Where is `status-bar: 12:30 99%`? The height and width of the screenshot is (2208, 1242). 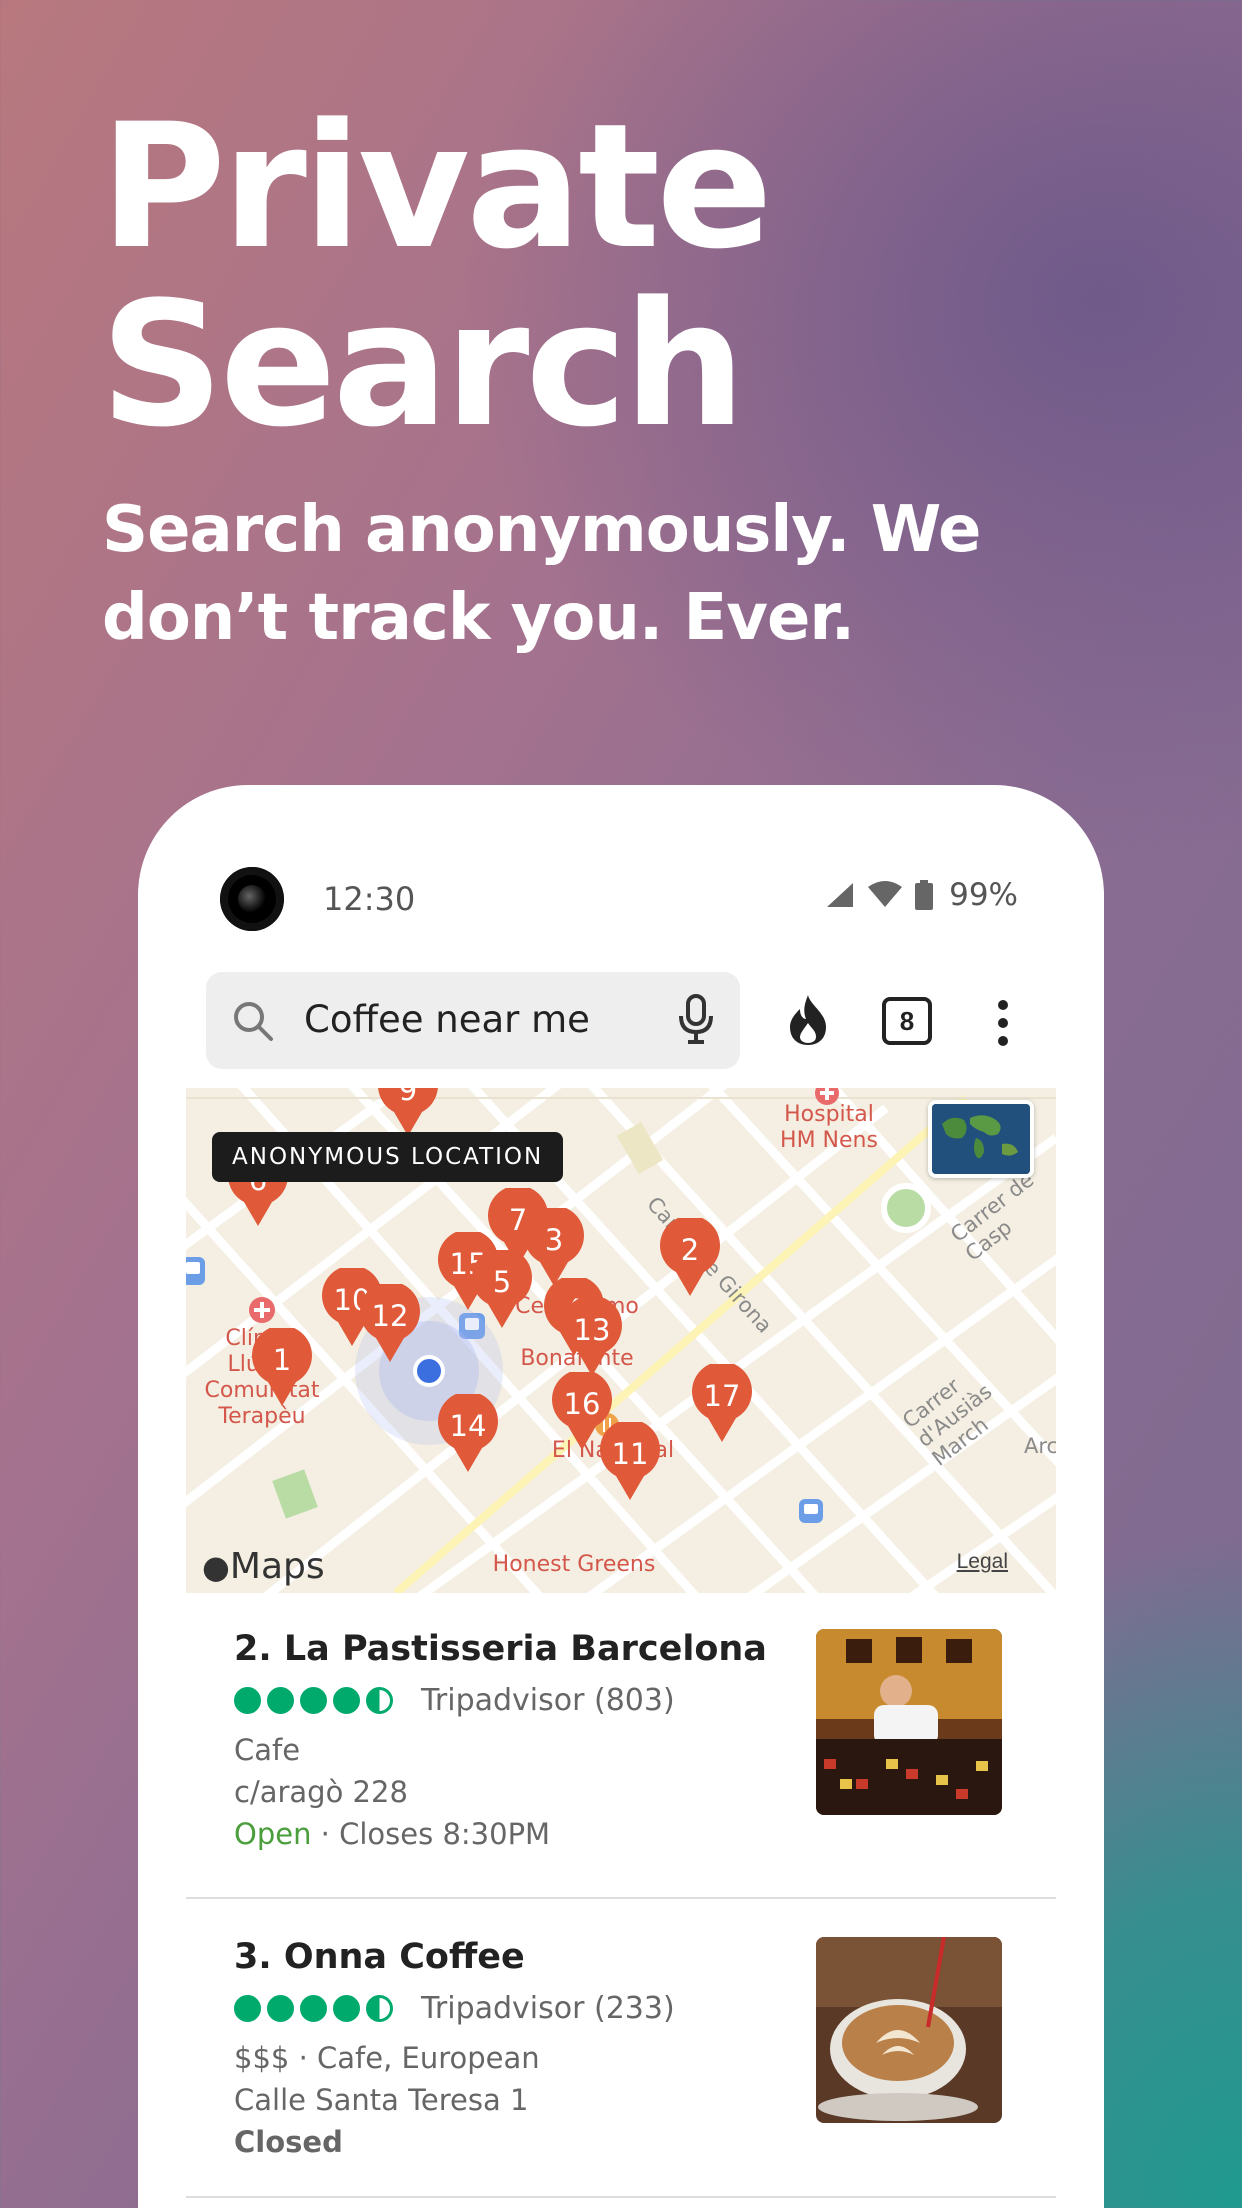
status-bar: 12:30 99% is located at coordinates (621, 860).